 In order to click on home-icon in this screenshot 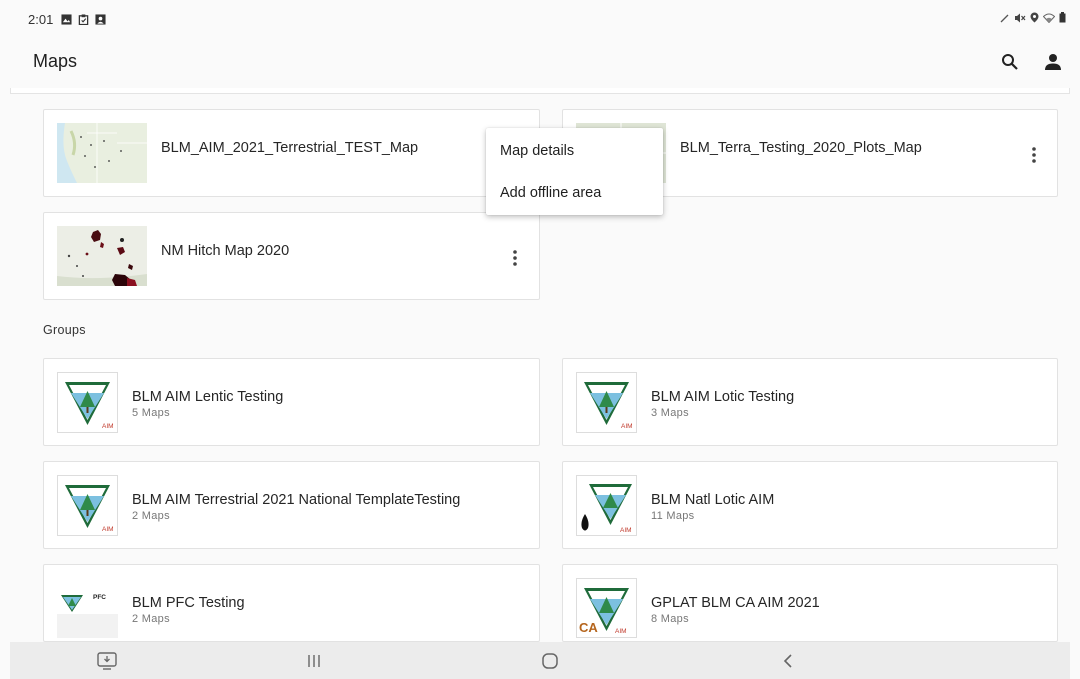, I will do `click(550, 661)`.